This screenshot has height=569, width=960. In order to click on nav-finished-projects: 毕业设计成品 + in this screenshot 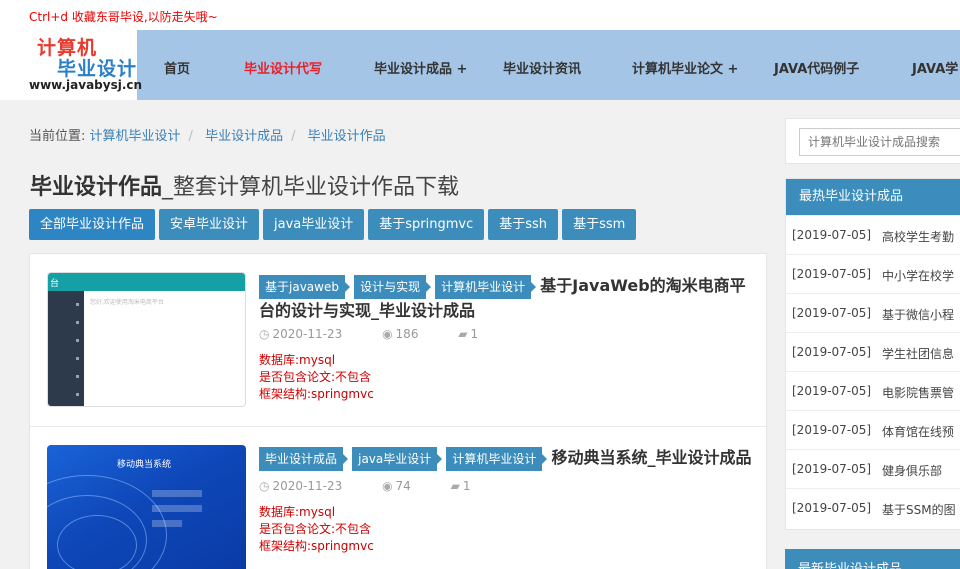, I will do `click(420, 67)`.